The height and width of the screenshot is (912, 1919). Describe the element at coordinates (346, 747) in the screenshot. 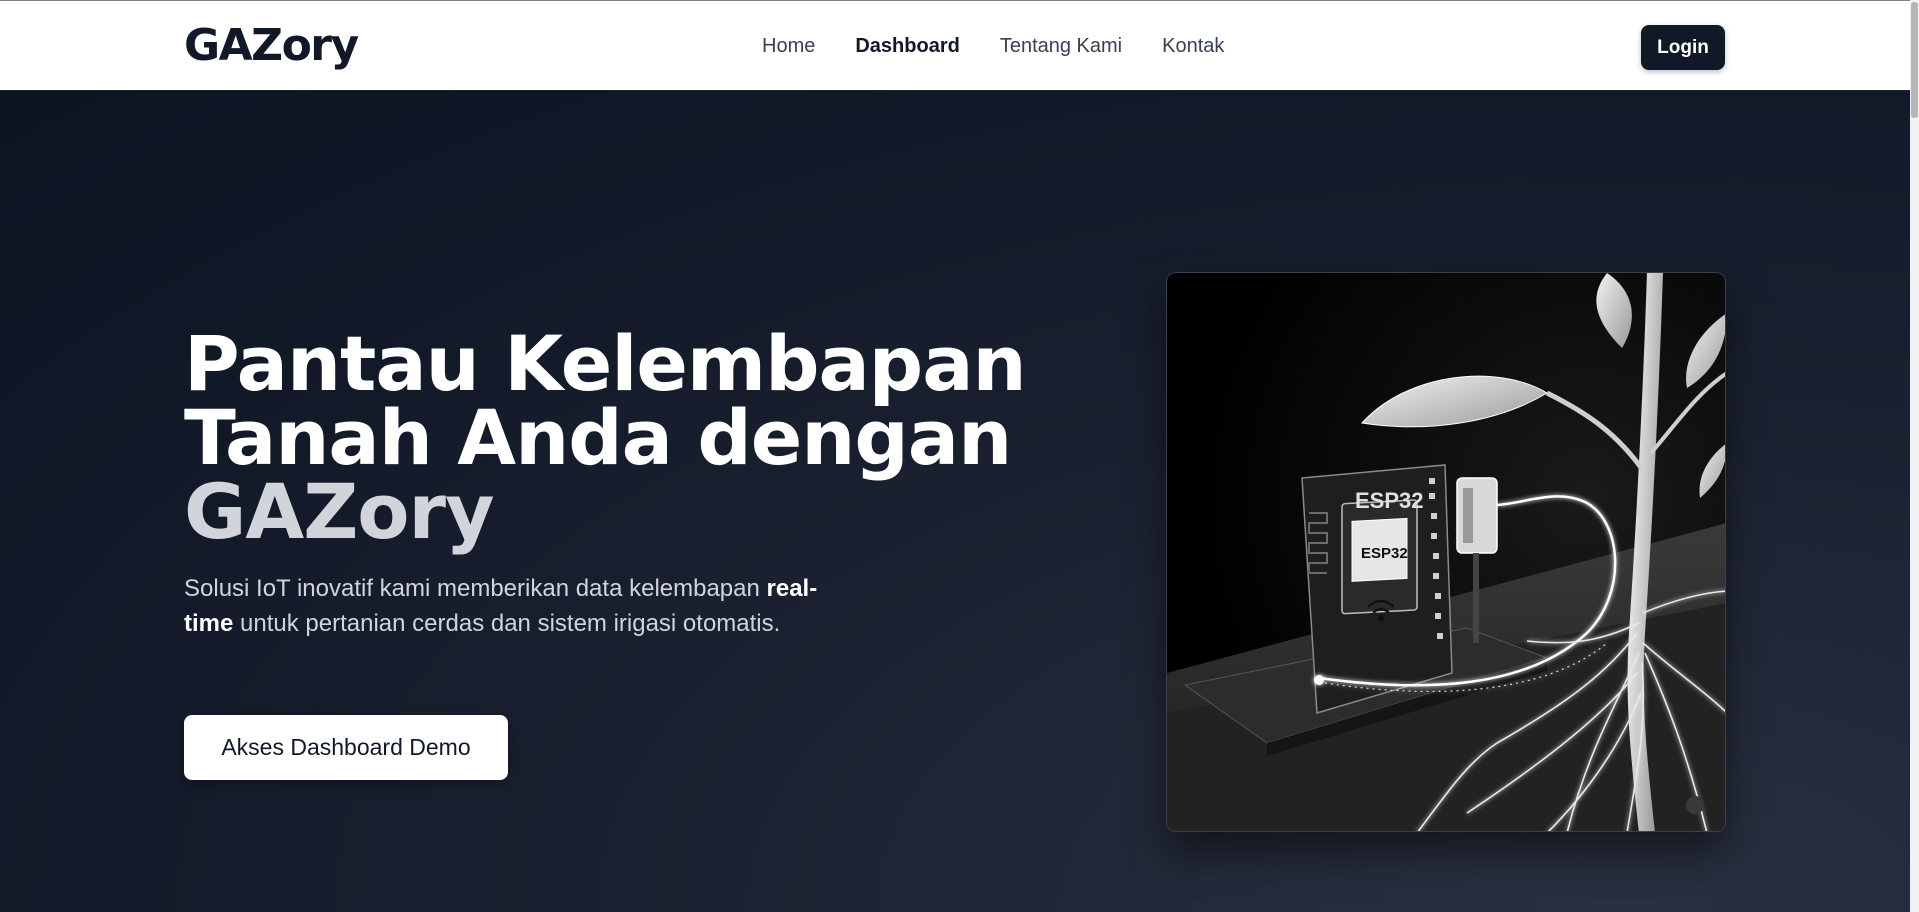

I see `access-demo-dashboard-button: Akses Dashboard Demo` at that location.